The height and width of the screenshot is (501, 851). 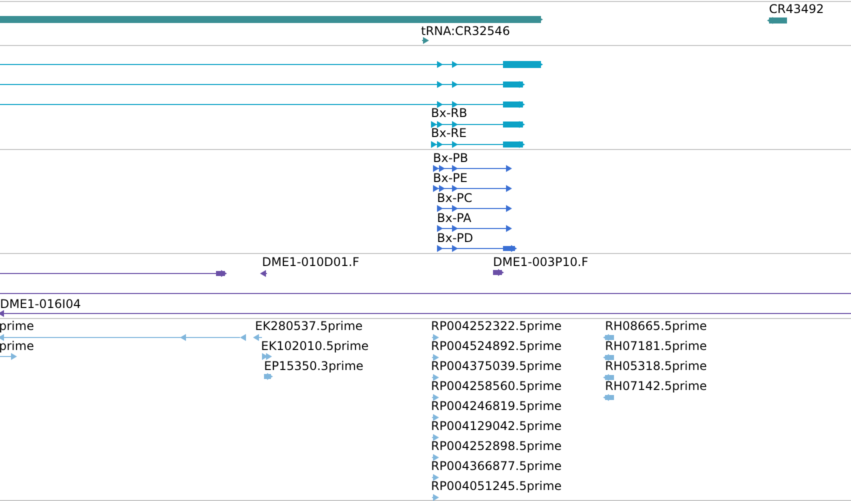 What do you see at coordinates (496, 486) in the screenshot?
I see `feature-label: RP004051245.5prime` at bounding box center [496, 486].